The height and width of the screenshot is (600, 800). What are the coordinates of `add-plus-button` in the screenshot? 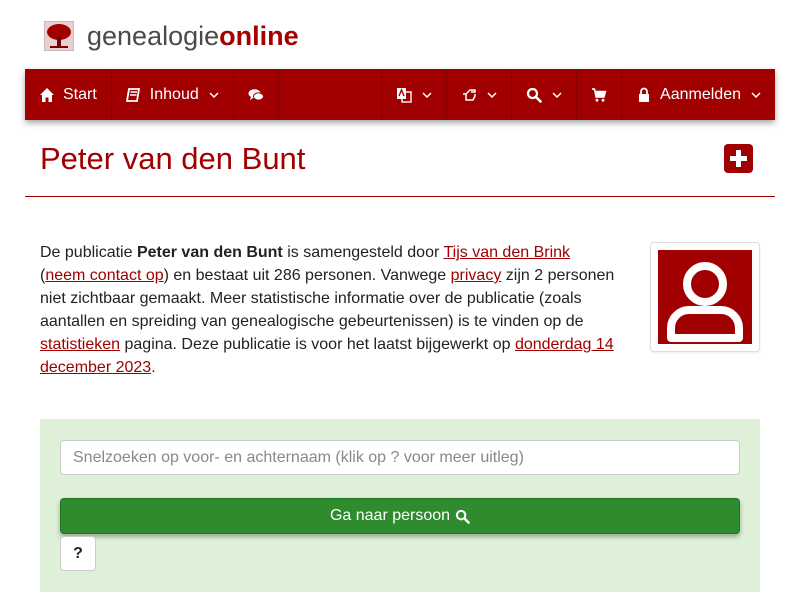 It's located at (738, 158).